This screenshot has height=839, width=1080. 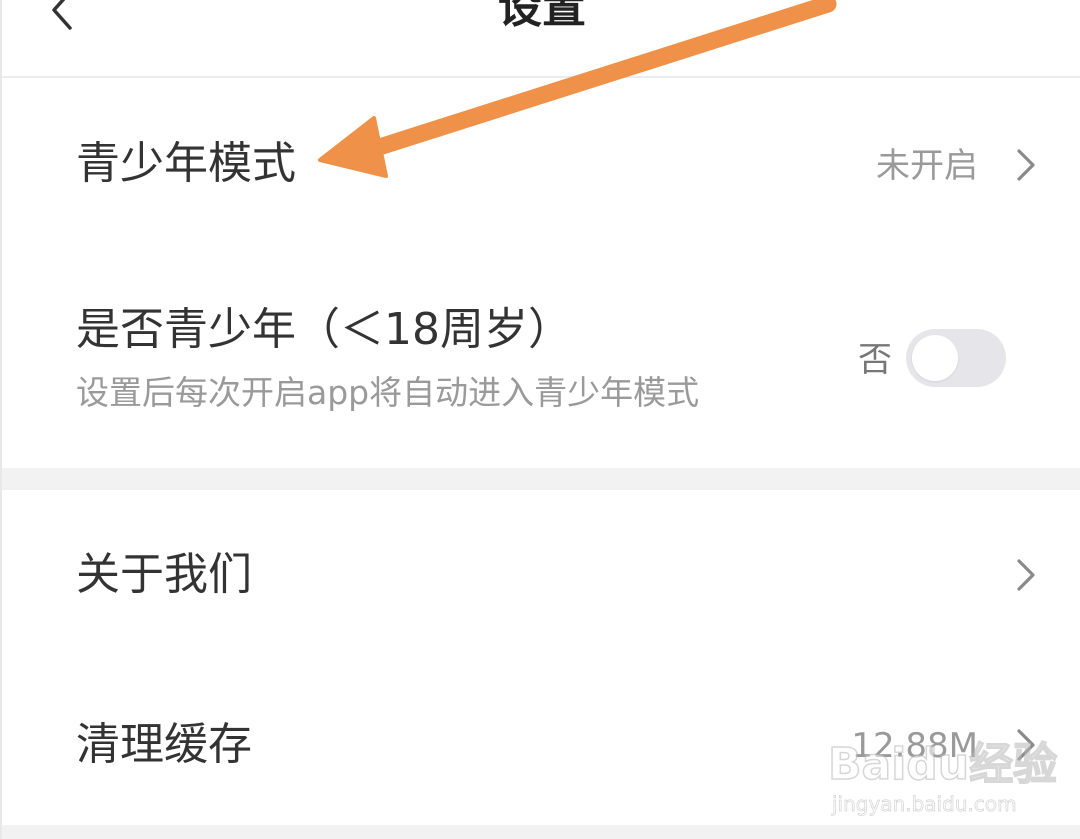 What do you see at coordinates (324, 329) in the screenshot?
I see `is-teen-label: 是否青少年（＜18周岁）` at bounding box center [324, 329].